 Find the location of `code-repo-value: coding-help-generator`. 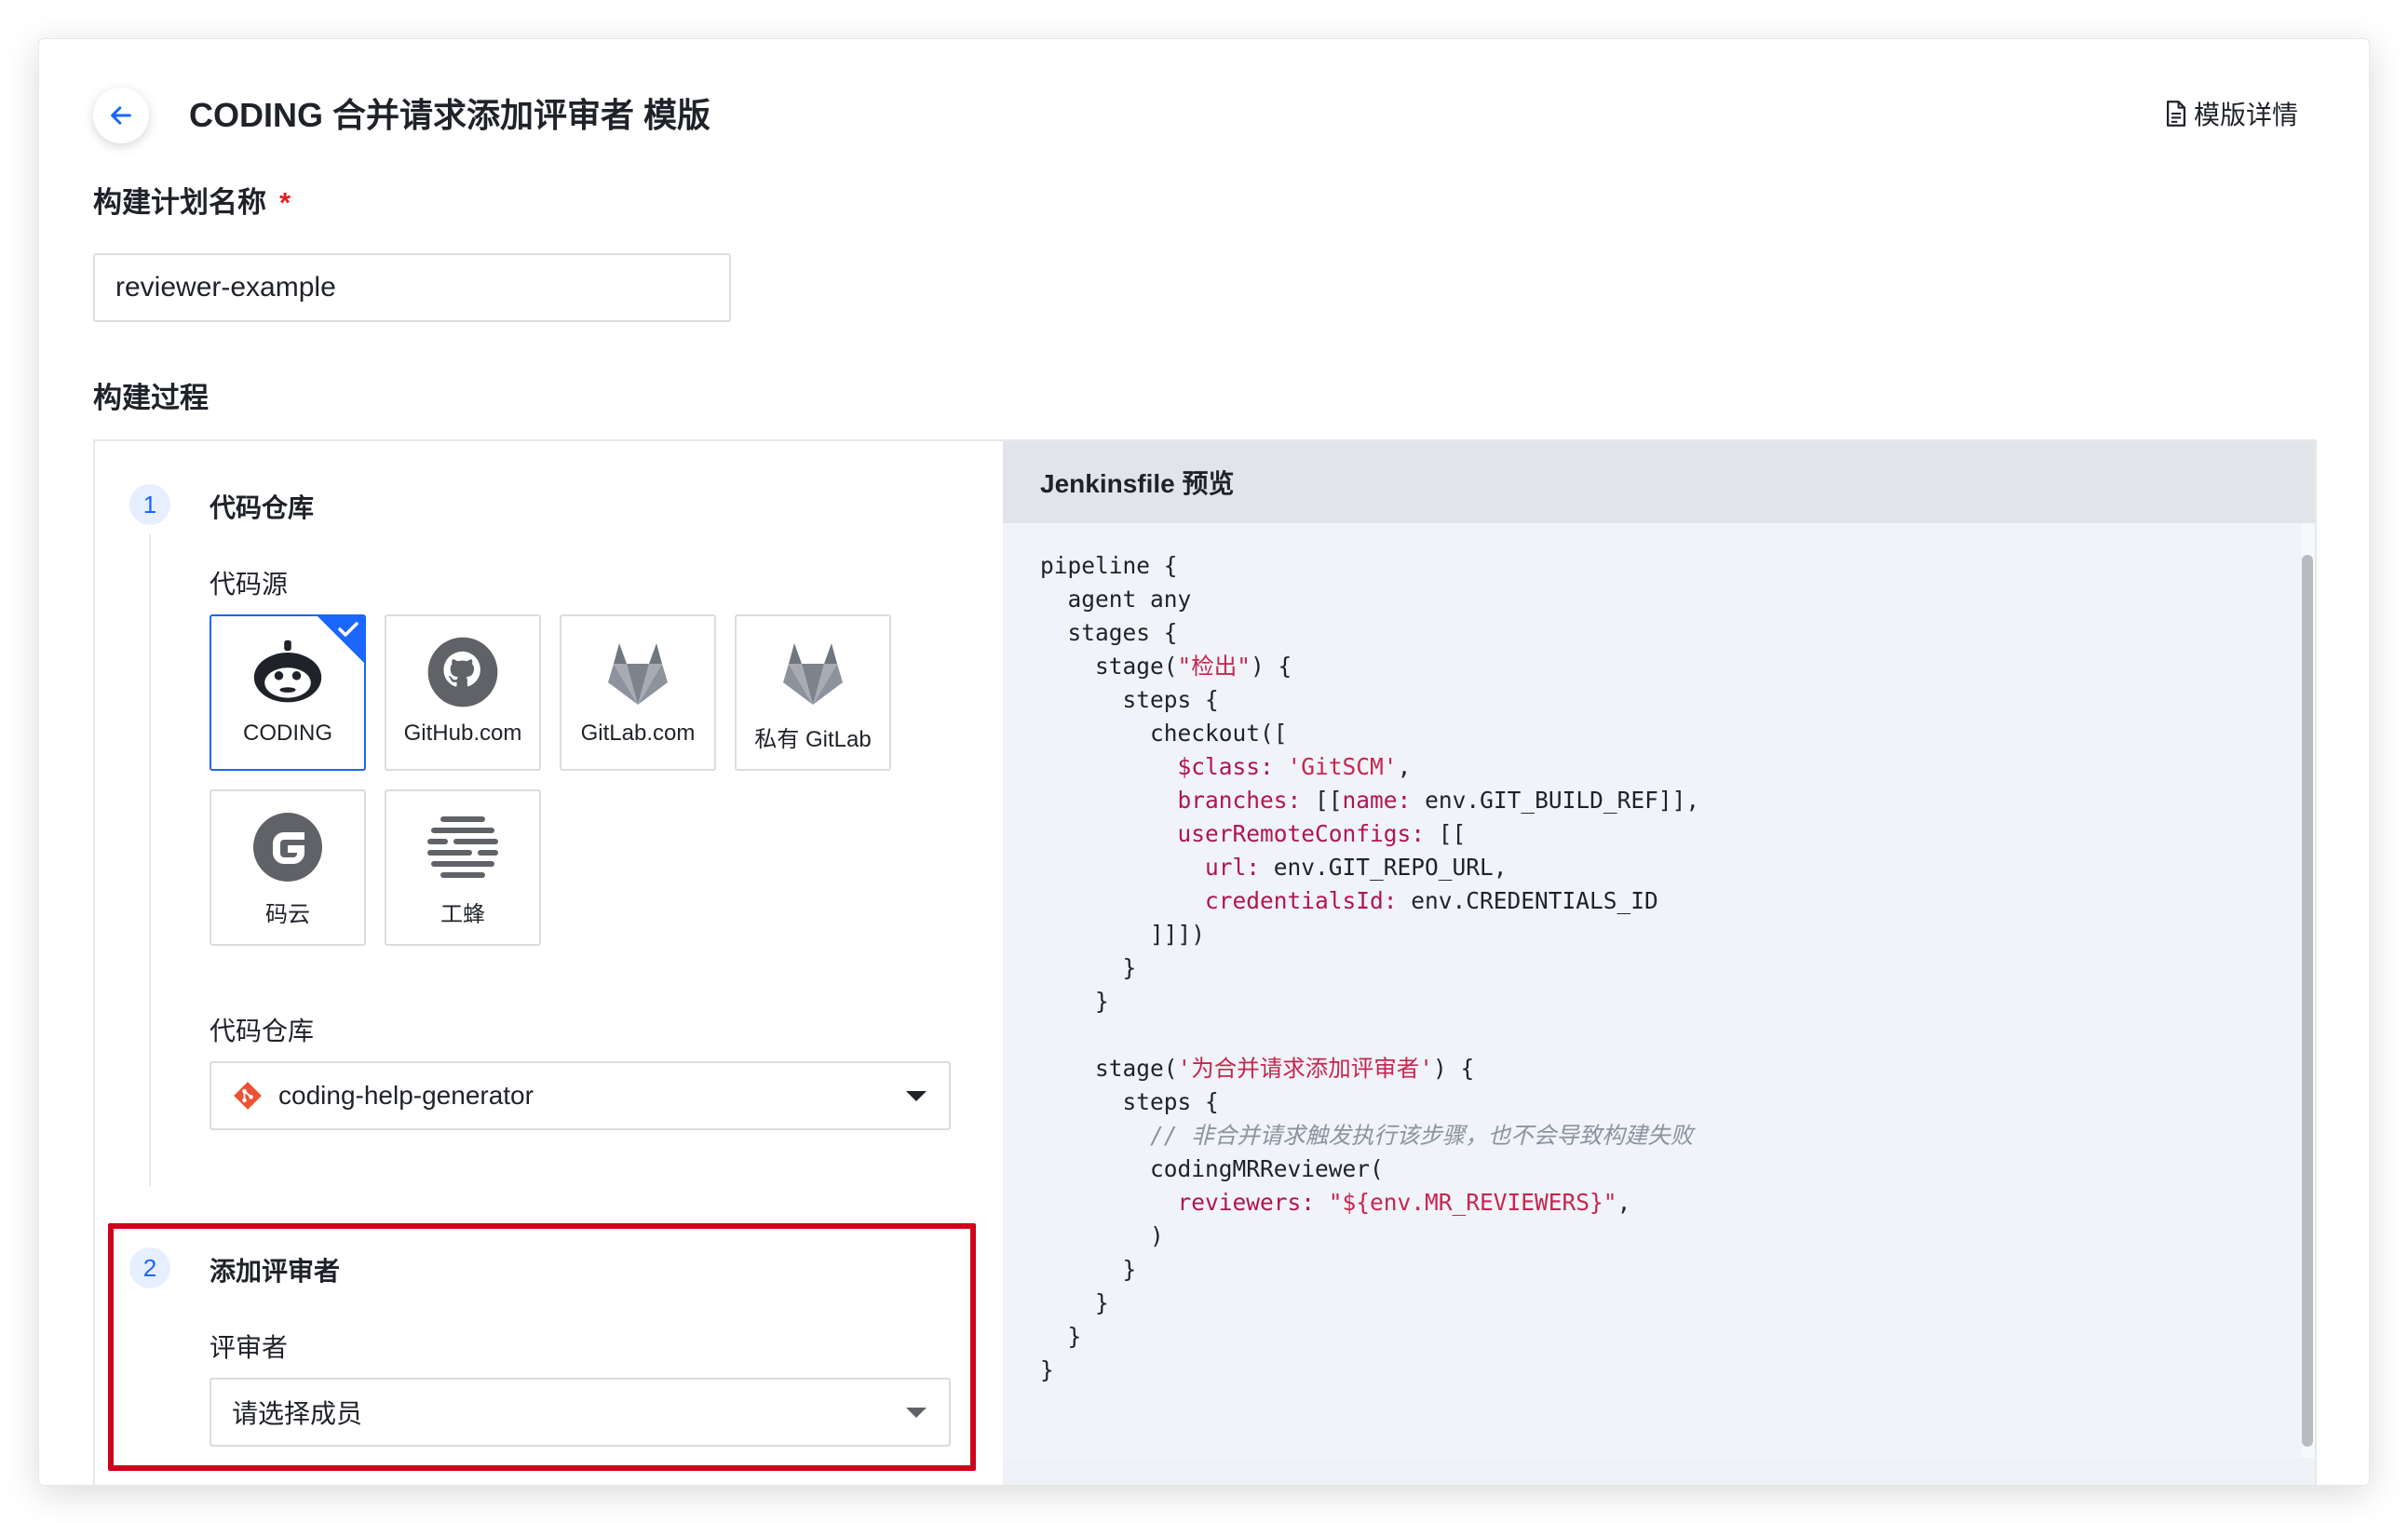

code-repo-value: coding-help-generator is located at coordinates (406, 1095).